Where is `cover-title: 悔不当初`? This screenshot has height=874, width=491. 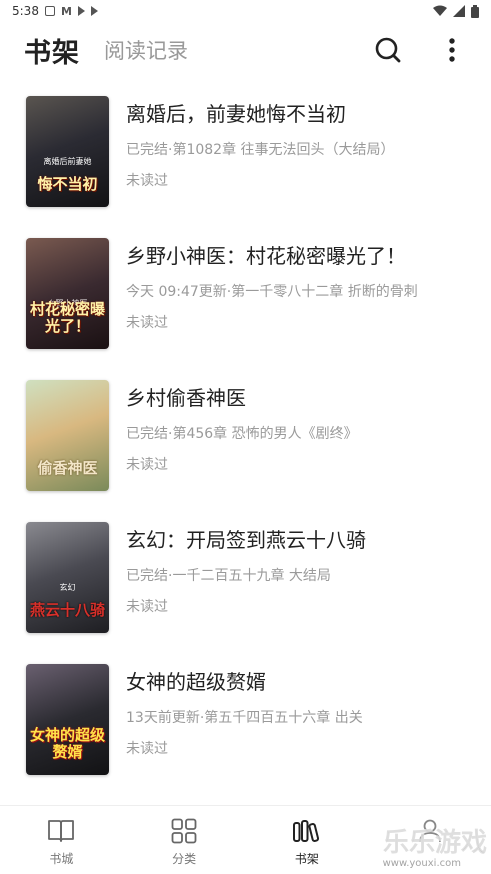
cover-title: 悔不当初 is located at coordinates (67, 184).